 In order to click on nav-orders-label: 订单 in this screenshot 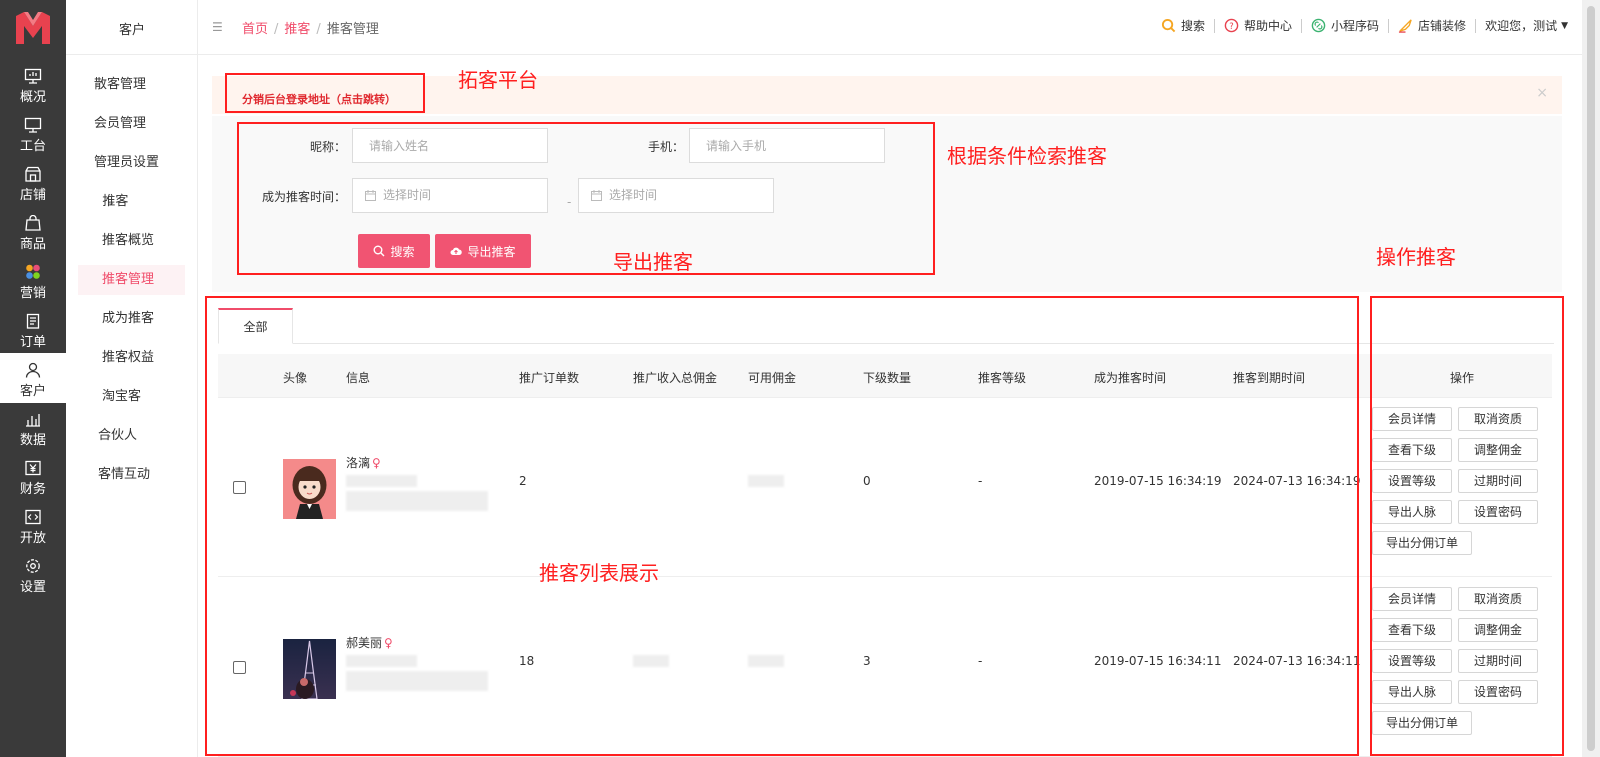, I will do `click(32, 342)`.